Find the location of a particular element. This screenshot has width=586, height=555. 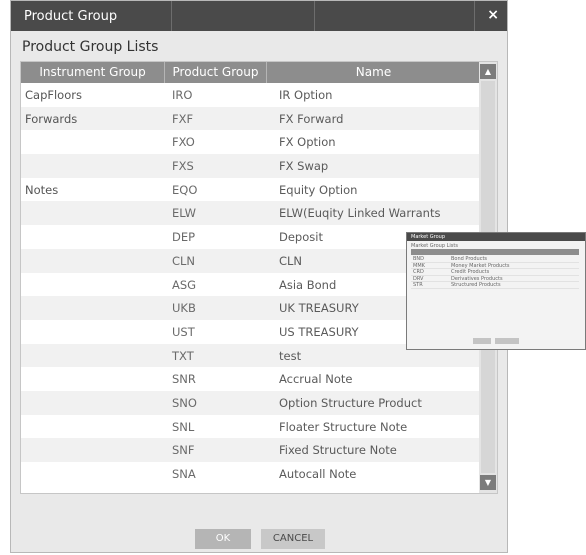

close-icon: × is located at coordinates (493, 15).